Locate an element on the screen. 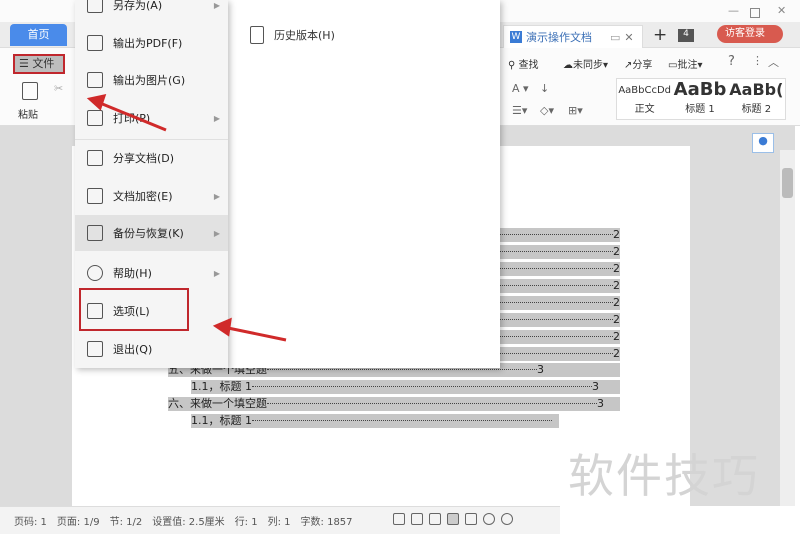 The height and width of the screenshot is (538, 800). status-setting: 设置值: 2.5厘米 is located at coordinates (188, 522).